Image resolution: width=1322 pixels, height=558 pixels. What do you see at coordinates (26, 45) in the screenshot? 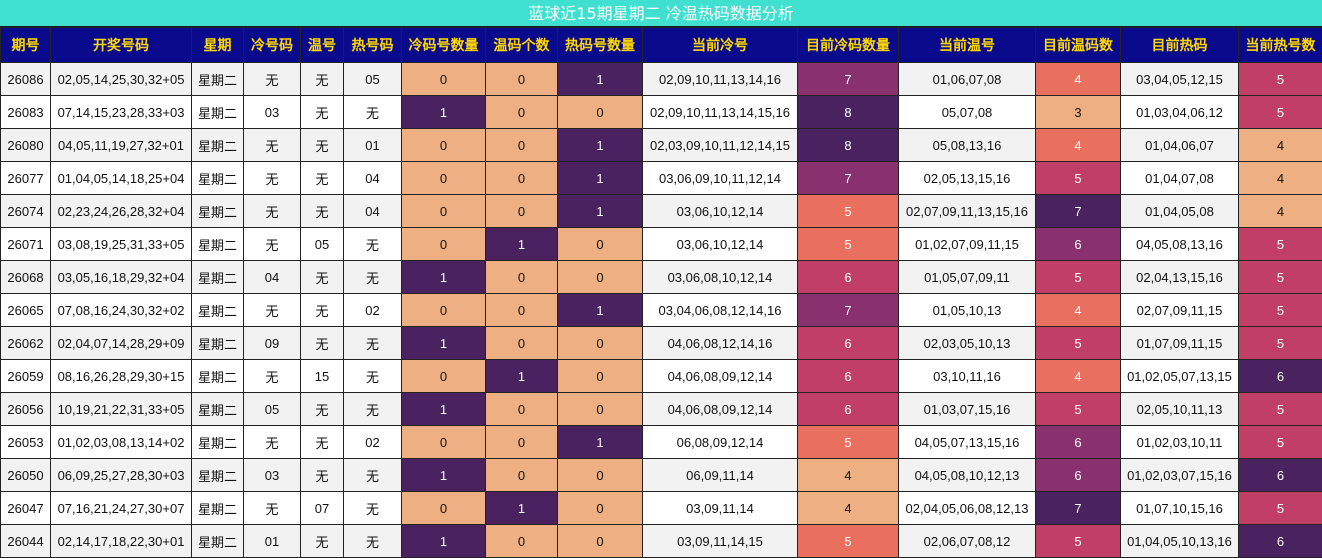
I see `header-issue: 期号` at bounding box center [26, 45].